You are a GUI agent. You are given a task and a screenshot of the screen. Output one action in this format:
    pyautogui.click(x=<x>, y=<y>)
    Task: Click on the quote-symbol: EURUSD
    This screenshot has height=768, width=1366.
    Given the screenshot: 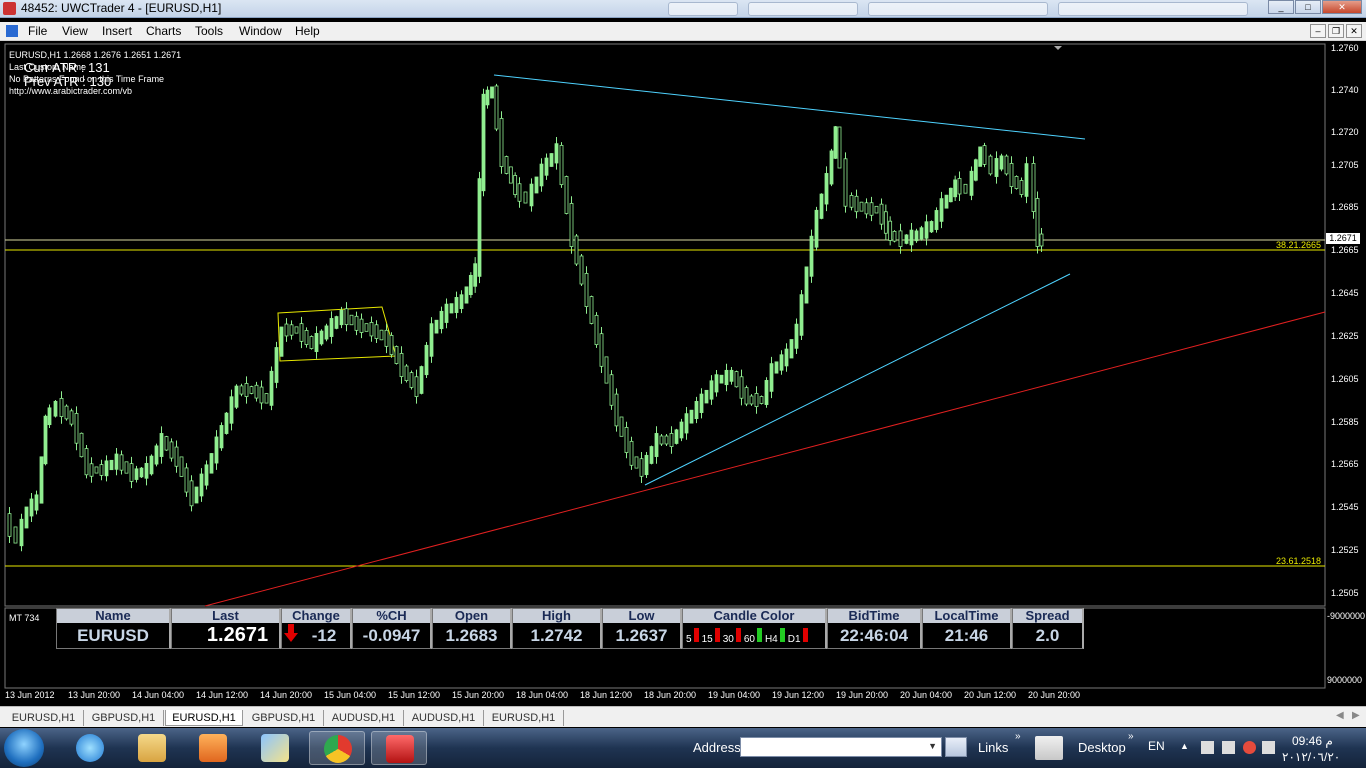 What is the action you would take?
    pyautogui.click(x=113, y=635)
    